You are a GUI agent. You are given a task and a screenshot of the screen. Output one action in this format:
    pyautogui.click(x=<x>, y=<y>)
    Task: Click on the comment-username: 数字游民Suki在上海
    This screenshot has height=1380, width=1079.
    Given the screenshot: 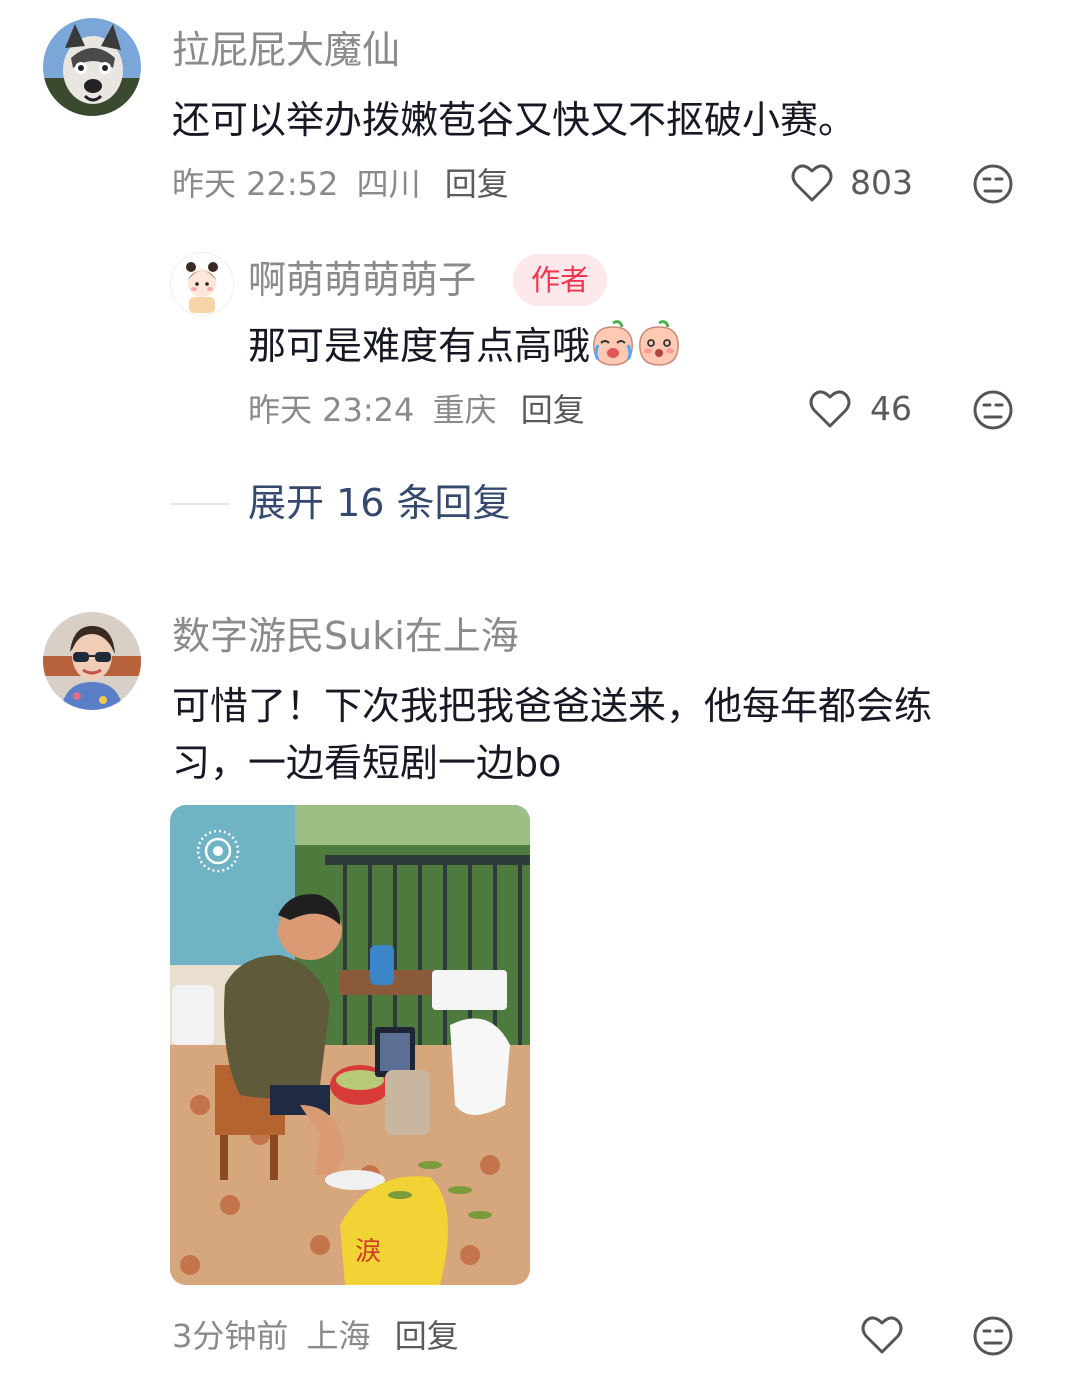 What is the action you would take?
    pyautogui.click(x=345, y=636)
    